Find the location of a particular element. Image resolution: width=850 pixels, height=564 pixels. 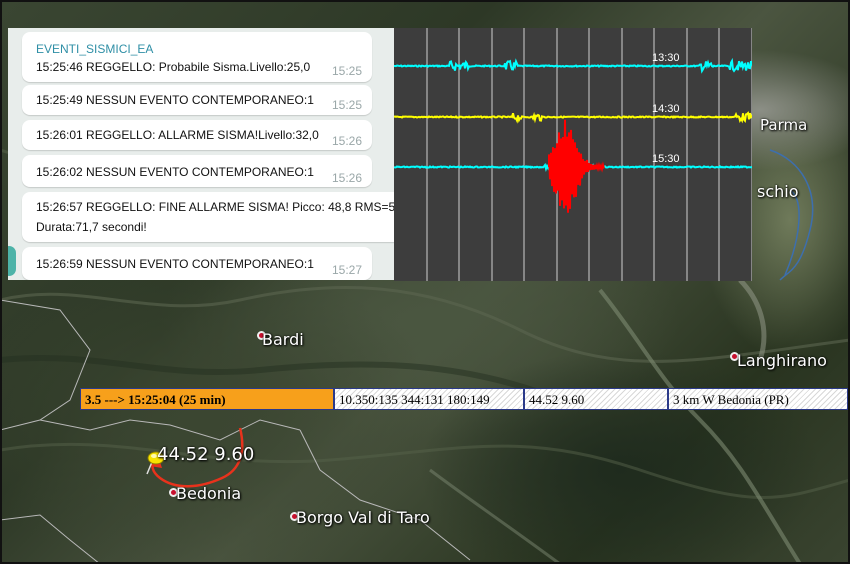

trace-time-label: 13:30 is located at coordinates (666, 58).